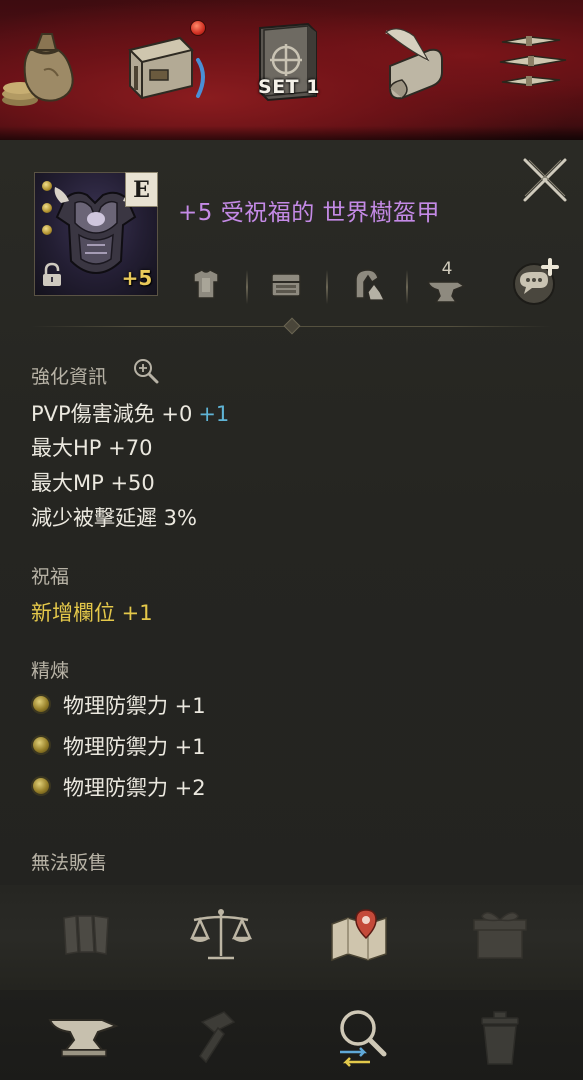 Image resolution: width=583 pixels, height=1080 pixels. Describe the element at coordinates (92, 448) in the screenshot. I see `stat-max-hp: 最大HP +70` at that location.